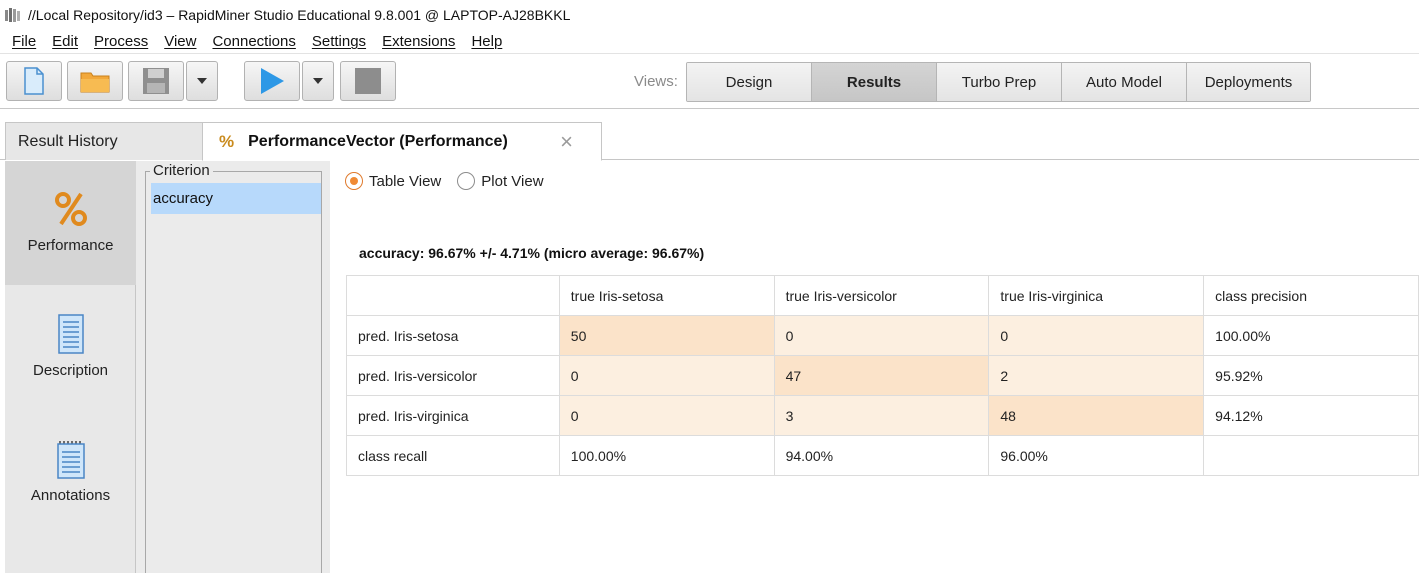 This screenshot has width=1419, height=573. I want to click on view-turbo-prep-button: Turbo Prep, so click(999, 82).